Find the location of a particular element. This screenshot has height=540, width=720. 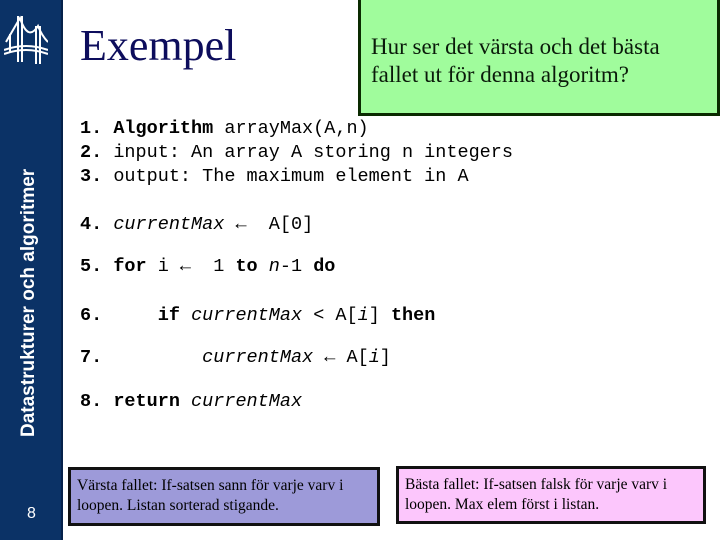

code-text: 1 is located at coordinates (219, 266).